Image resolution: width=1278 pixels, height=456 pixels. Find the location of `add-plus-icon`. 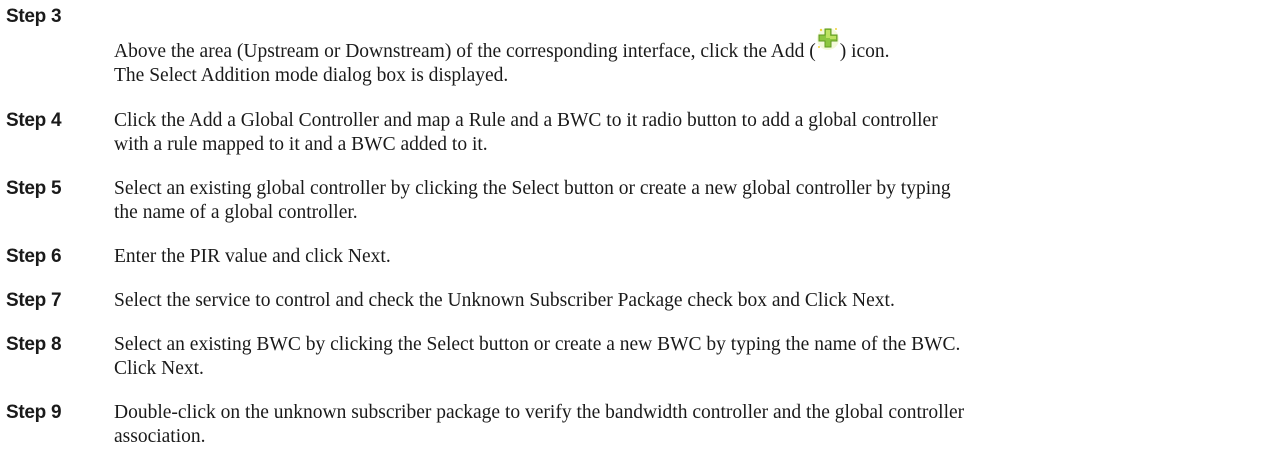

add-plus-icon is located at coordinates (828, 39).